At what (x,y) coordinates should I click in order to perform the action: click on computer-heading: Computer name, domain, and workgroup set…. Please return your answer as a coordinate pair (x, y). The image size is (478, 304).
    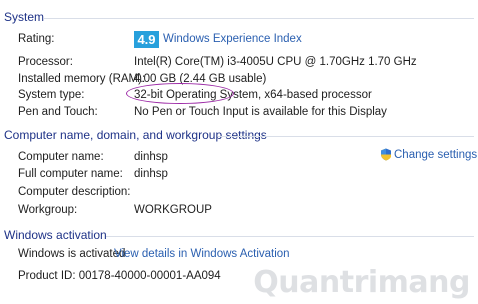
    Looking at the image, I should click on (135, 135).